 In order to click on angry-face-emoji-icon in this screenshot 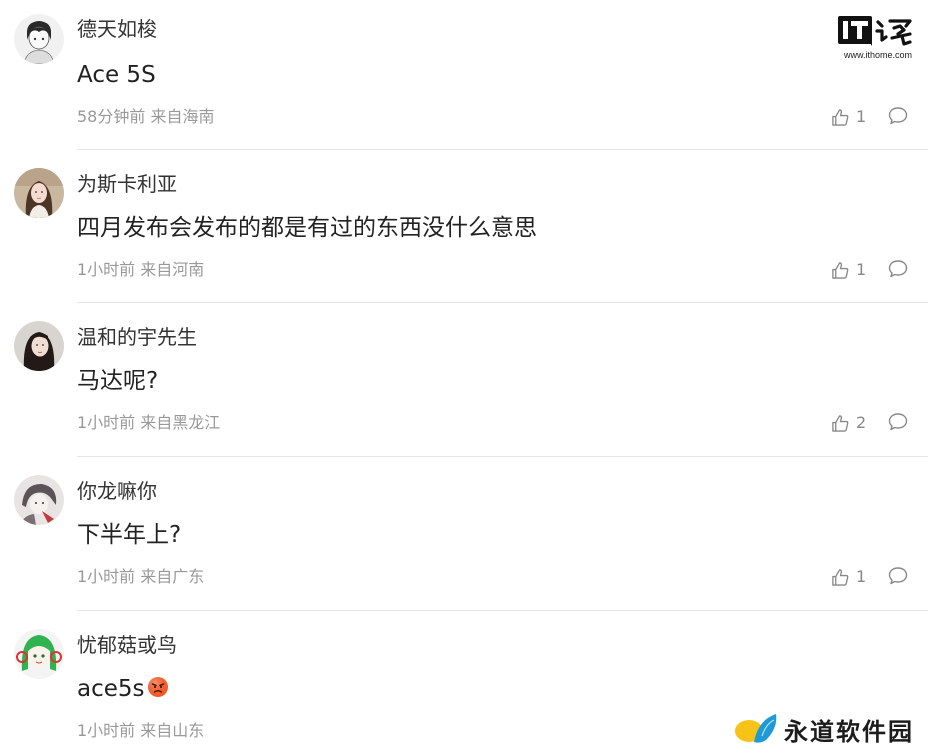, I will do `click(158, 687)`.